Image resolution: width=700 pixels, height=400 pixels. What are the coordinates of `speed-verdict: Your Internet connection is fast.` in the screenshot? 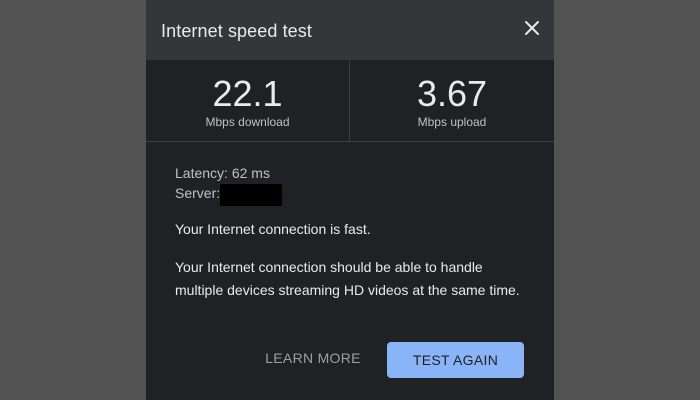 It's located at (273, 229).